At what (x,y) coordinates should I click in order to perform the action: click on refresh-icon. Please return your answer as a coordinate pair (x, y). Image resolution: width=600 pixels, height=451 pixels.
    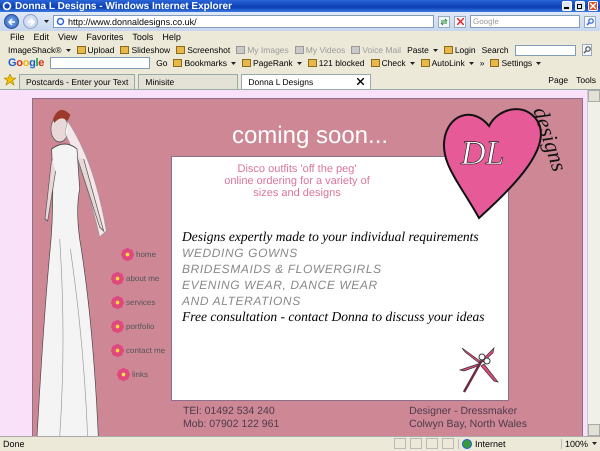
    Looking at the image, I should click on (444, 22).